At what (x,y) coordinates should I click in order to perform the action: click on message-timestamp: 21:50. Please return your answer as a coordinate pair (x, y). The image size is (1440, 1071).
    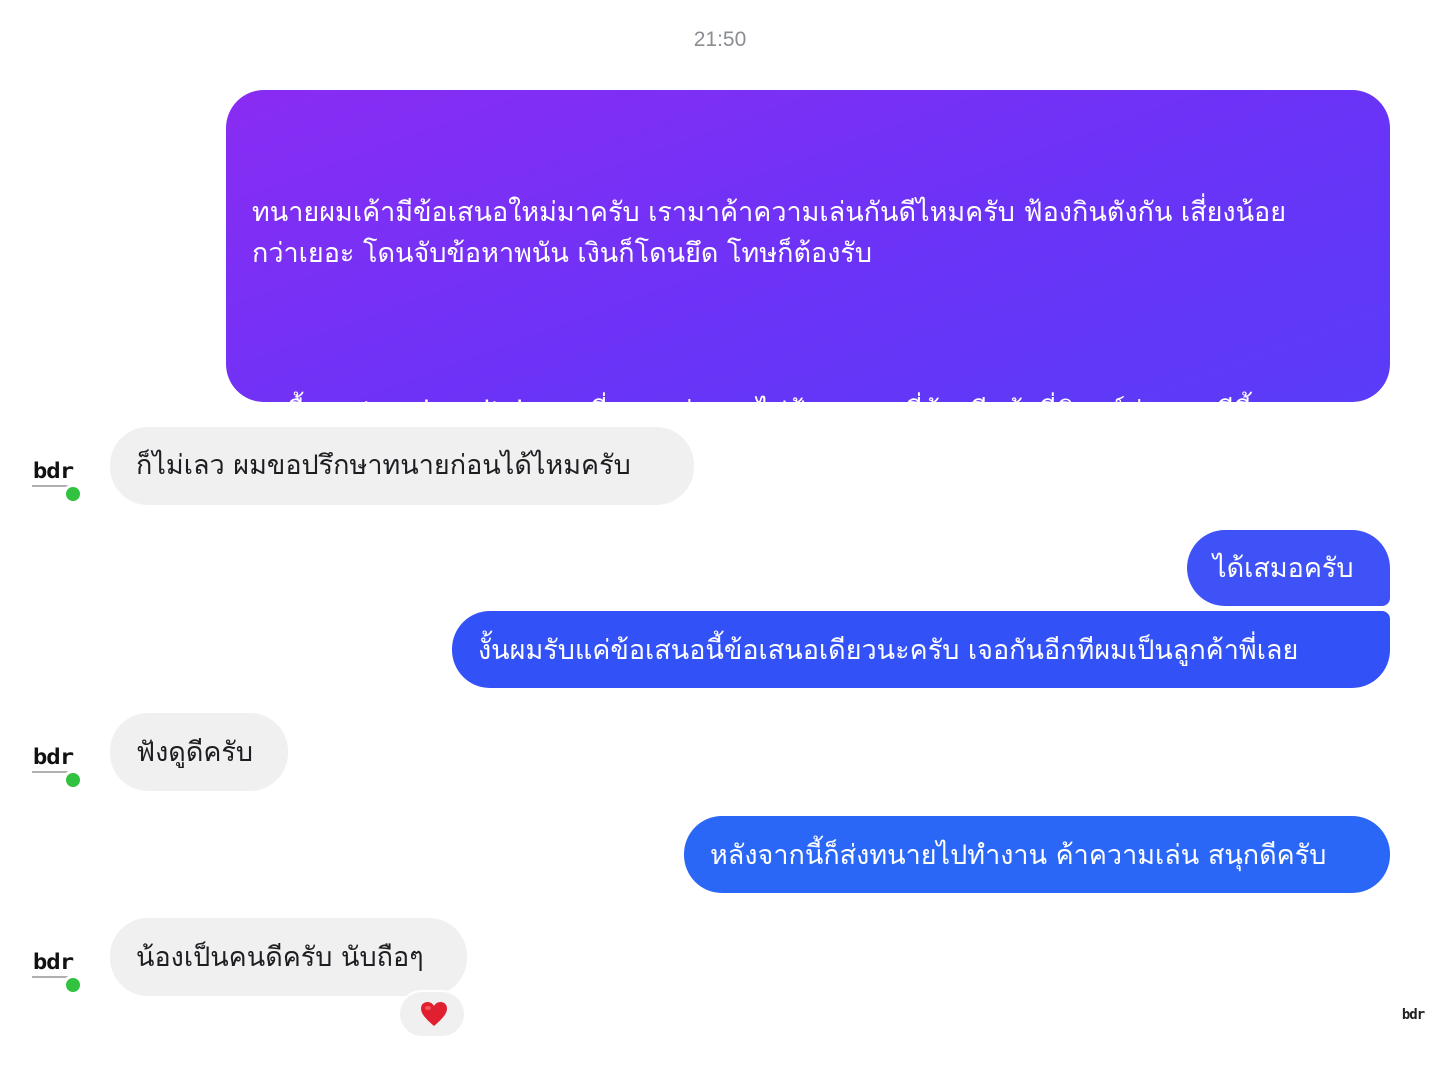
    Looking at the image, I should click on (720, 39).